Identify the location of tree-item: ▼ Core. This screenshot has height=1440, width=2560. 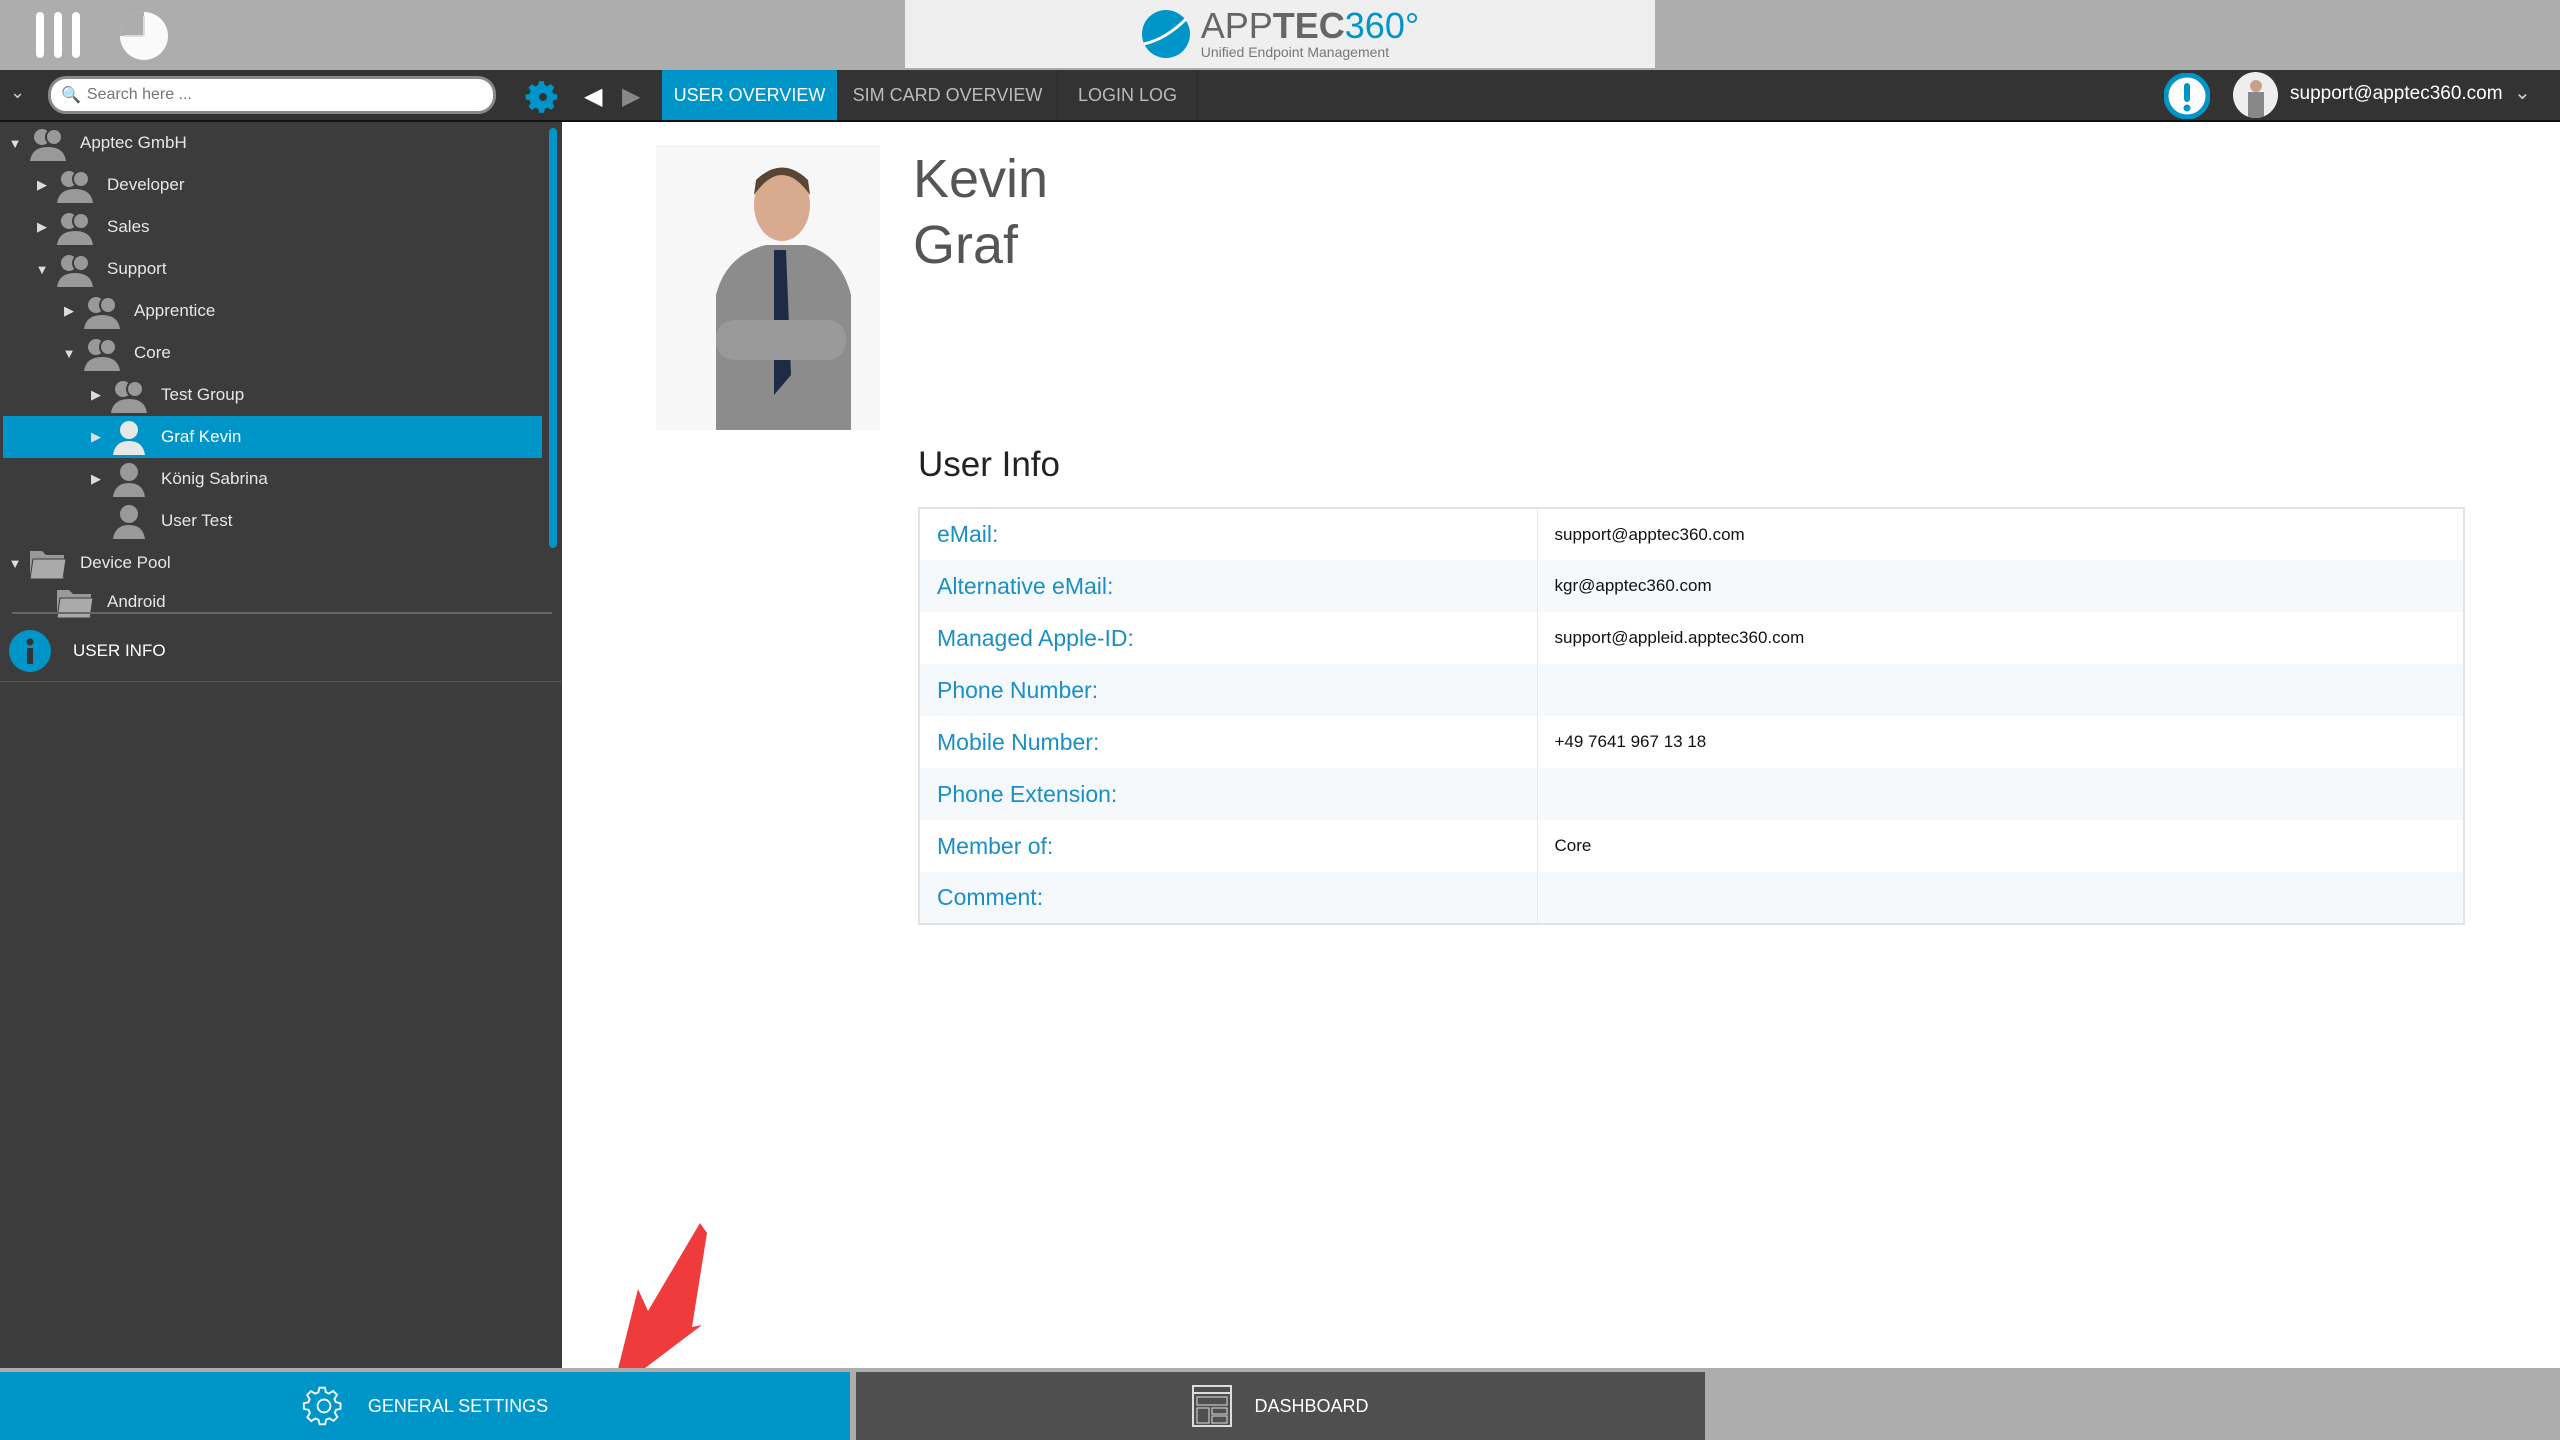
(272, 353).